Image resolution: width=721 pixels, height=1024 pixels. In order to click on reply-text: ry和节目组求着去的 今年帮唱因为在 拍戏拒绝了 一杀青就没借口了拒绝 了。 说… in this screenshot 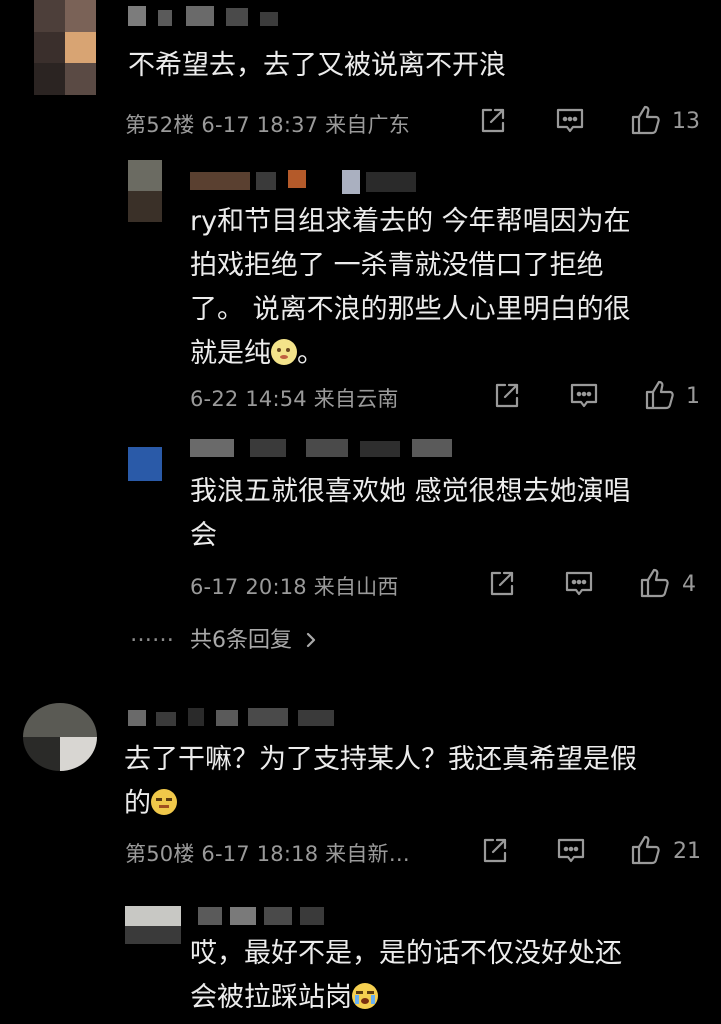, I will do `click(410, 287)`.